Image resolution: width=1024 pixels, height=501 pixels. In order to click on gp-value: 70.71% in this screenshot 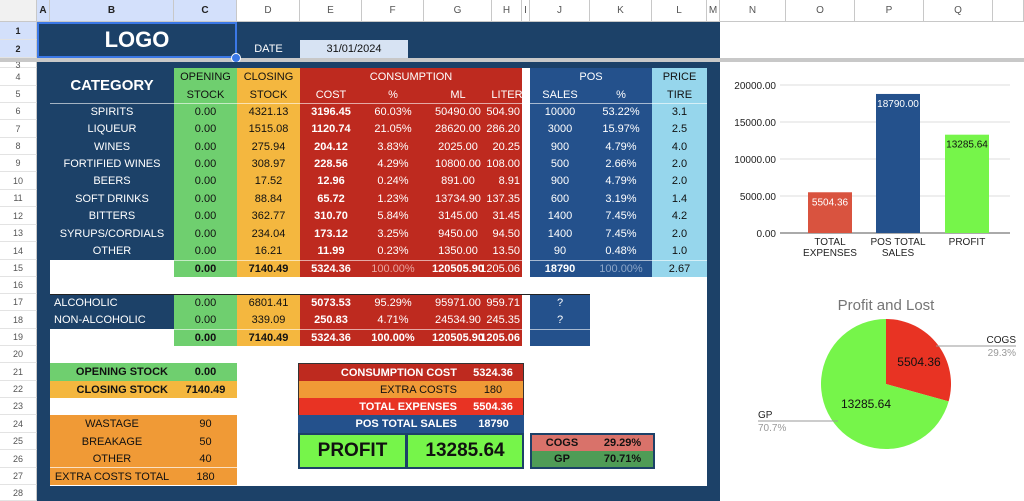, I will do `click(622, 459)`.